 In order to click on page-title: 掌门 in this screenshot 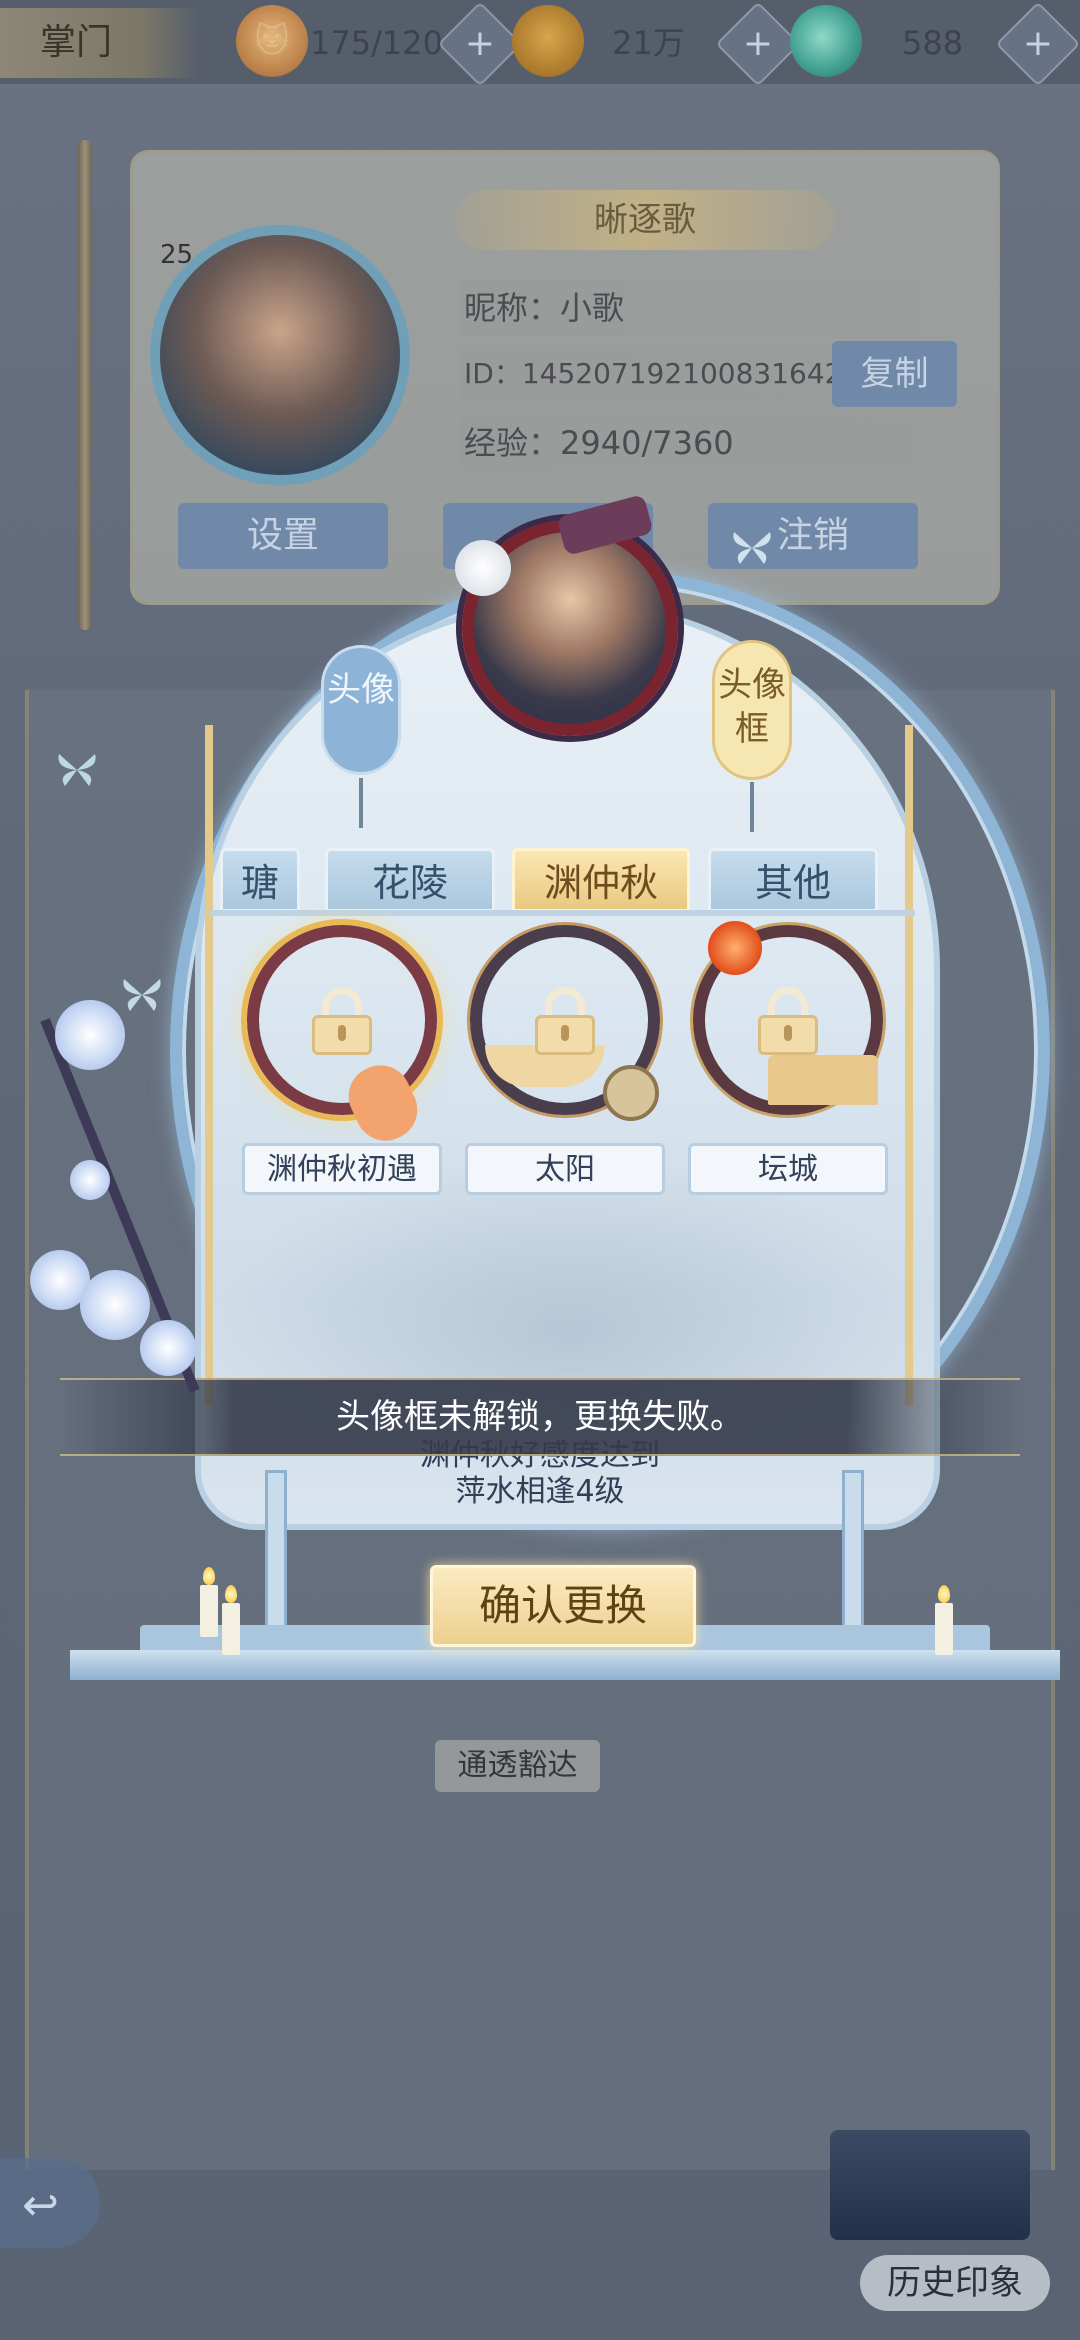, I will do `click(100, 43)`.